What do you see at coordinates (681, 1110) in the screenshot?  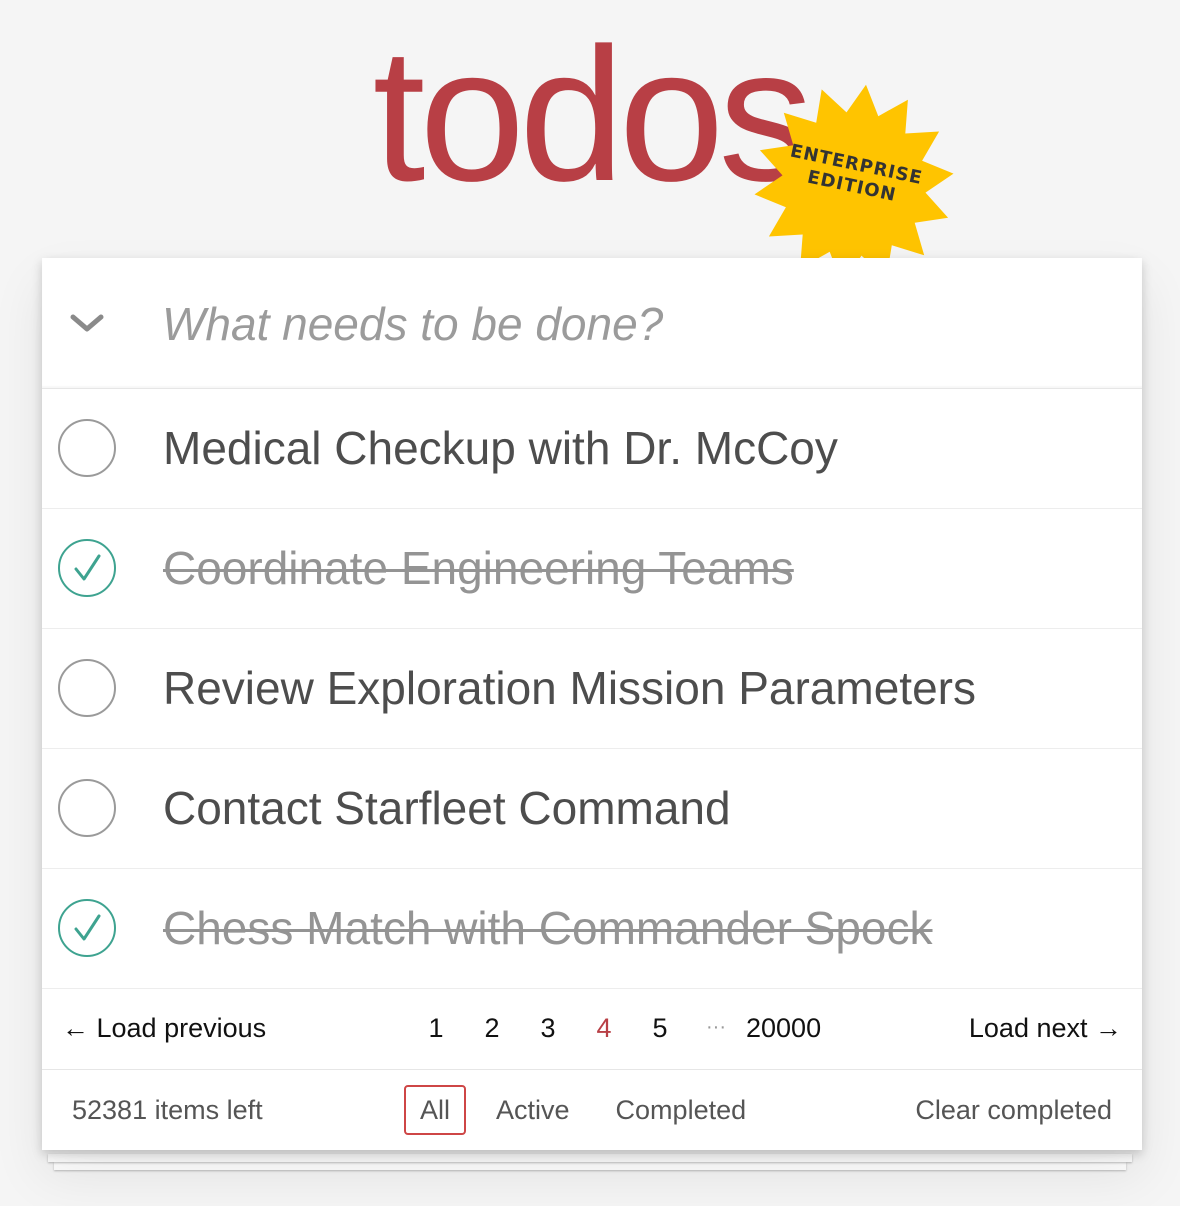 I see `filter-completed: Completed` at bounding box center [681, 1110].